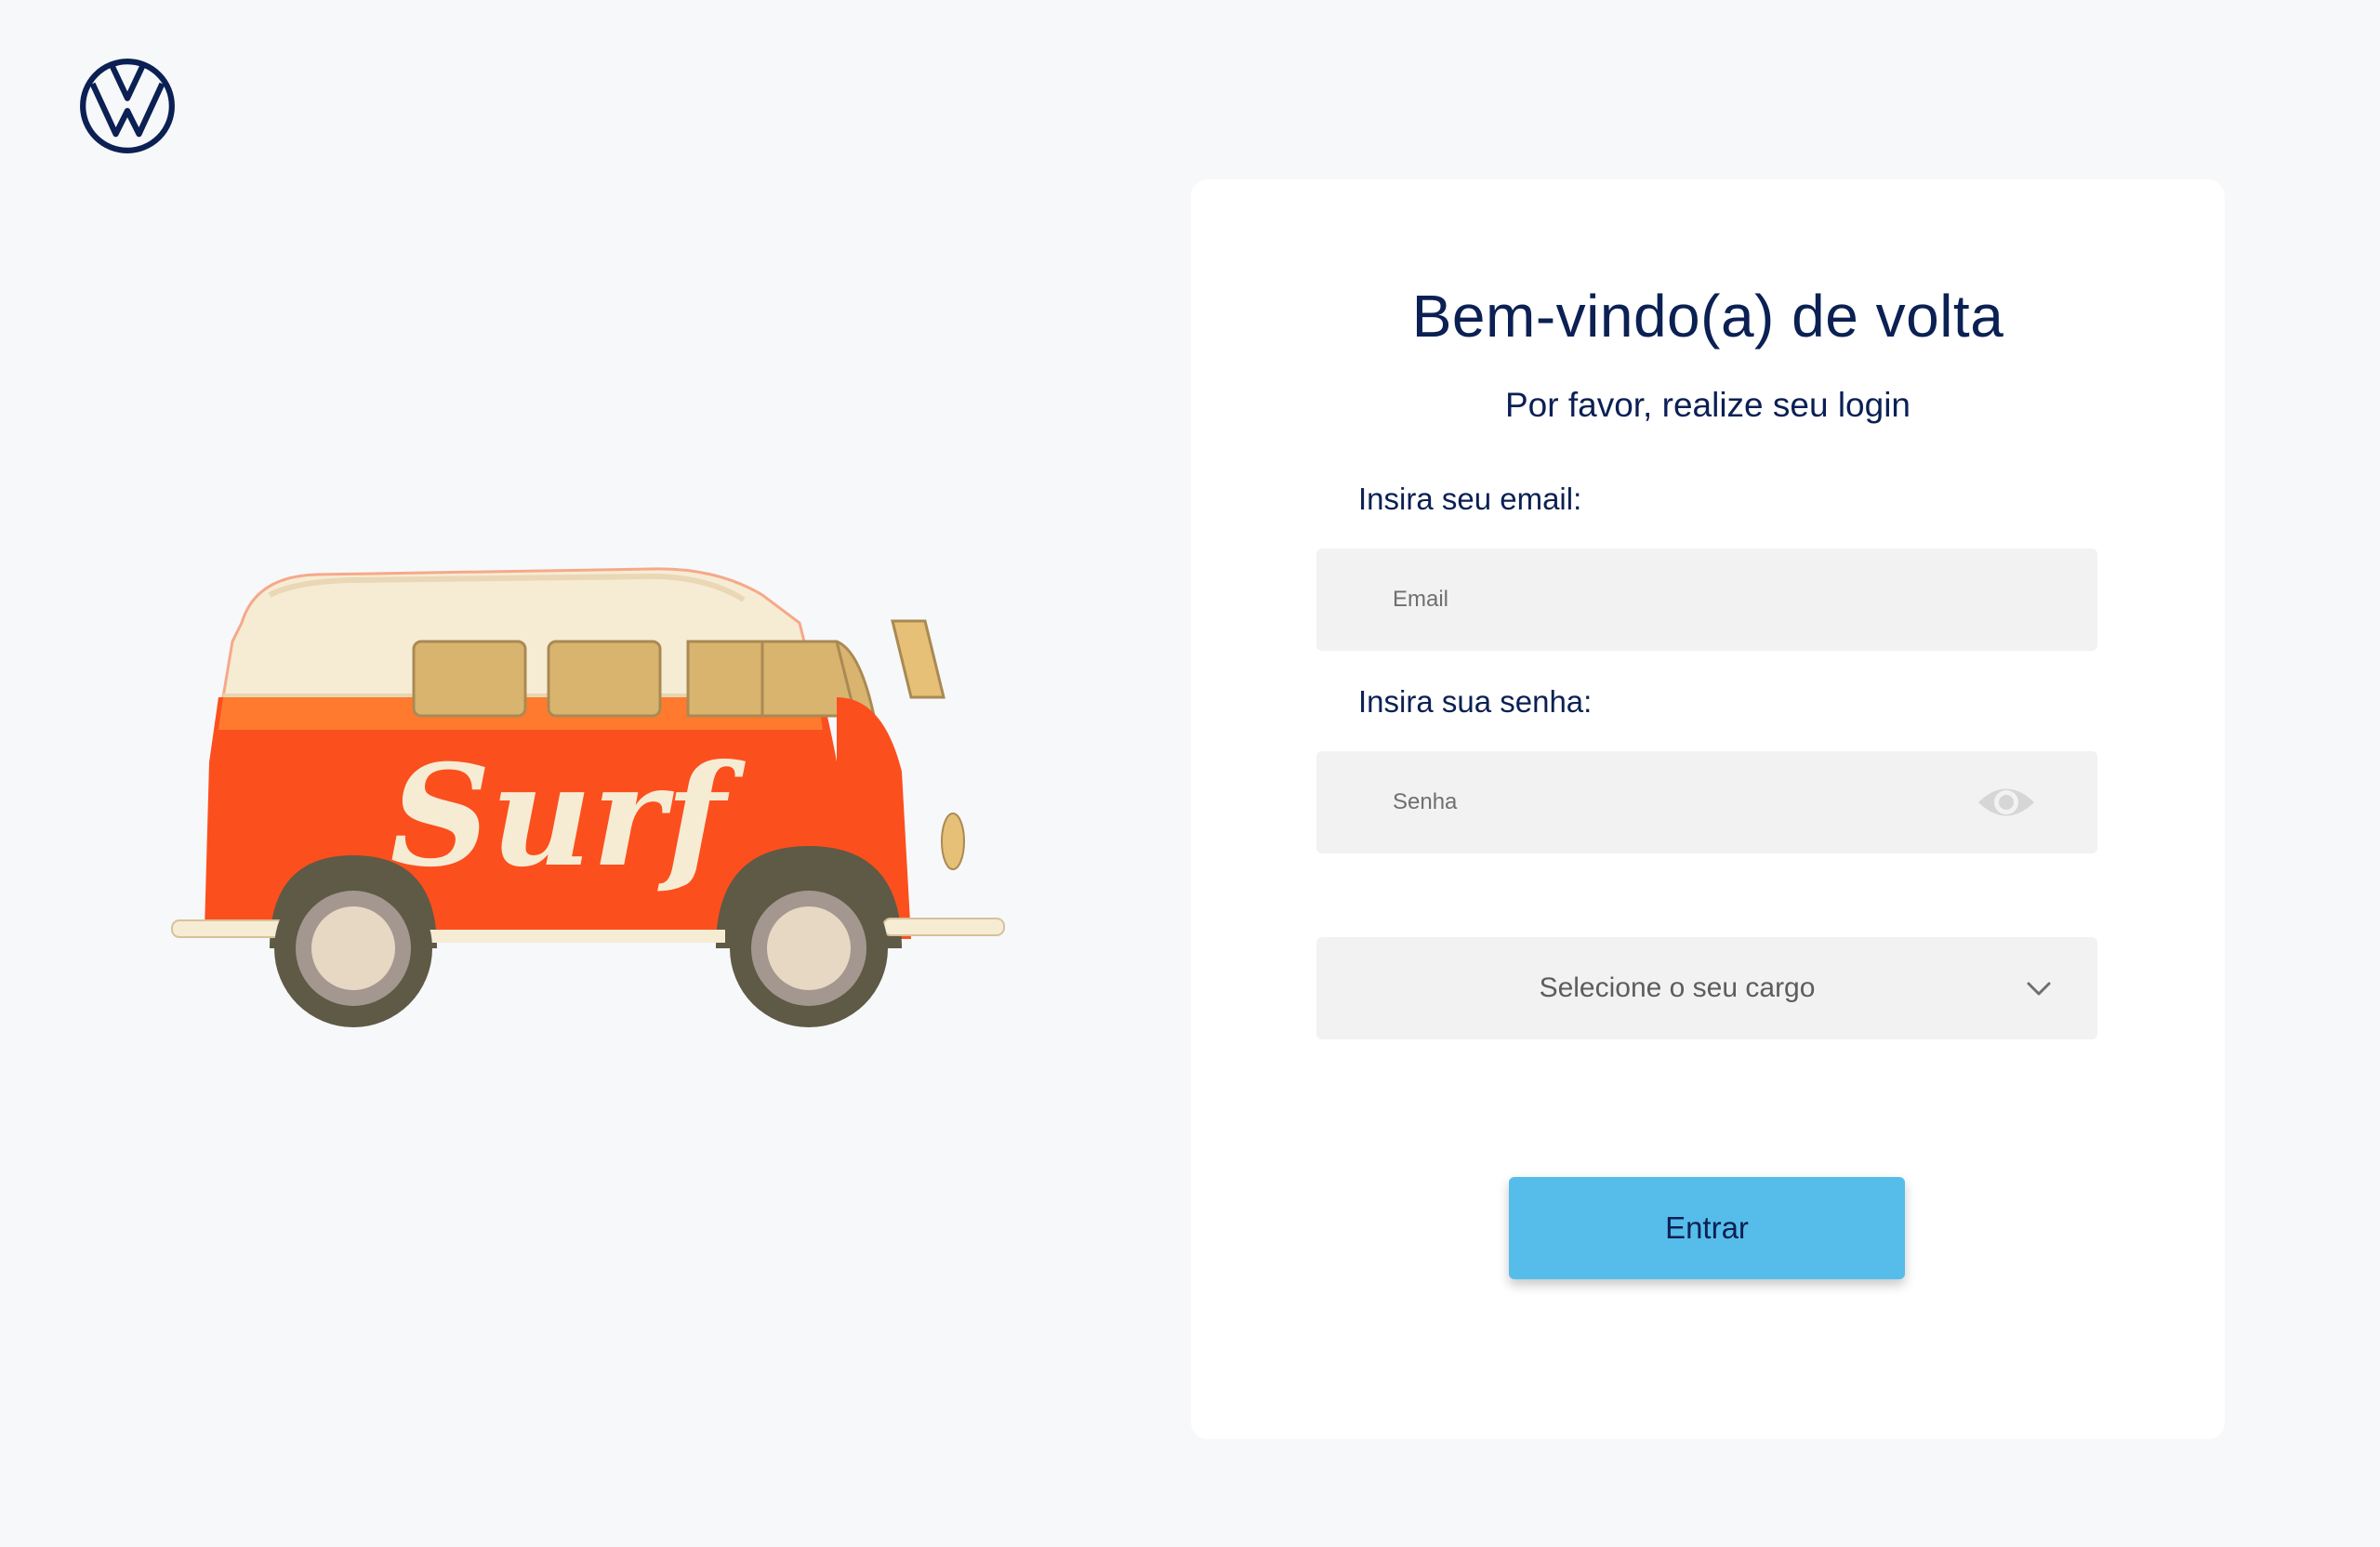 This screenshot has height=1547, width=2380. I want to click on page-title: Bem-vindo(a) de volta, so click(1707, 316).